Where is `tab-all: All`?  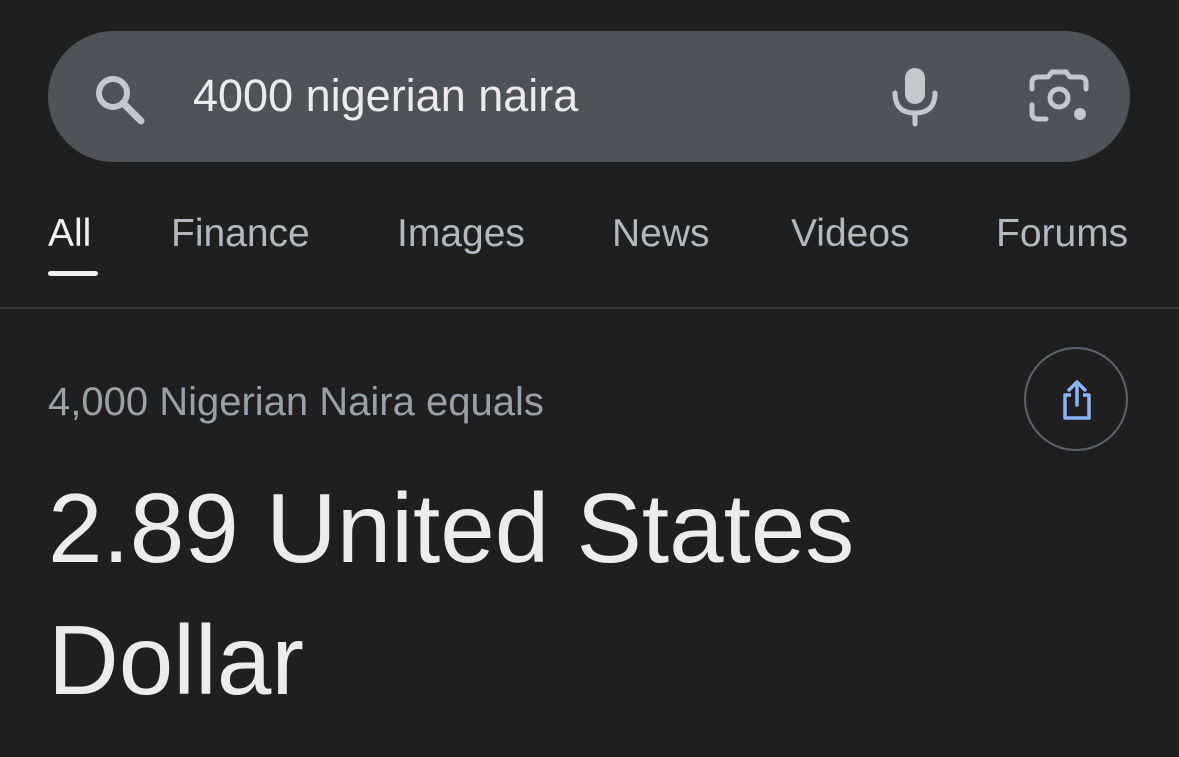 tab-all: All is located at coordinates (69, 234).